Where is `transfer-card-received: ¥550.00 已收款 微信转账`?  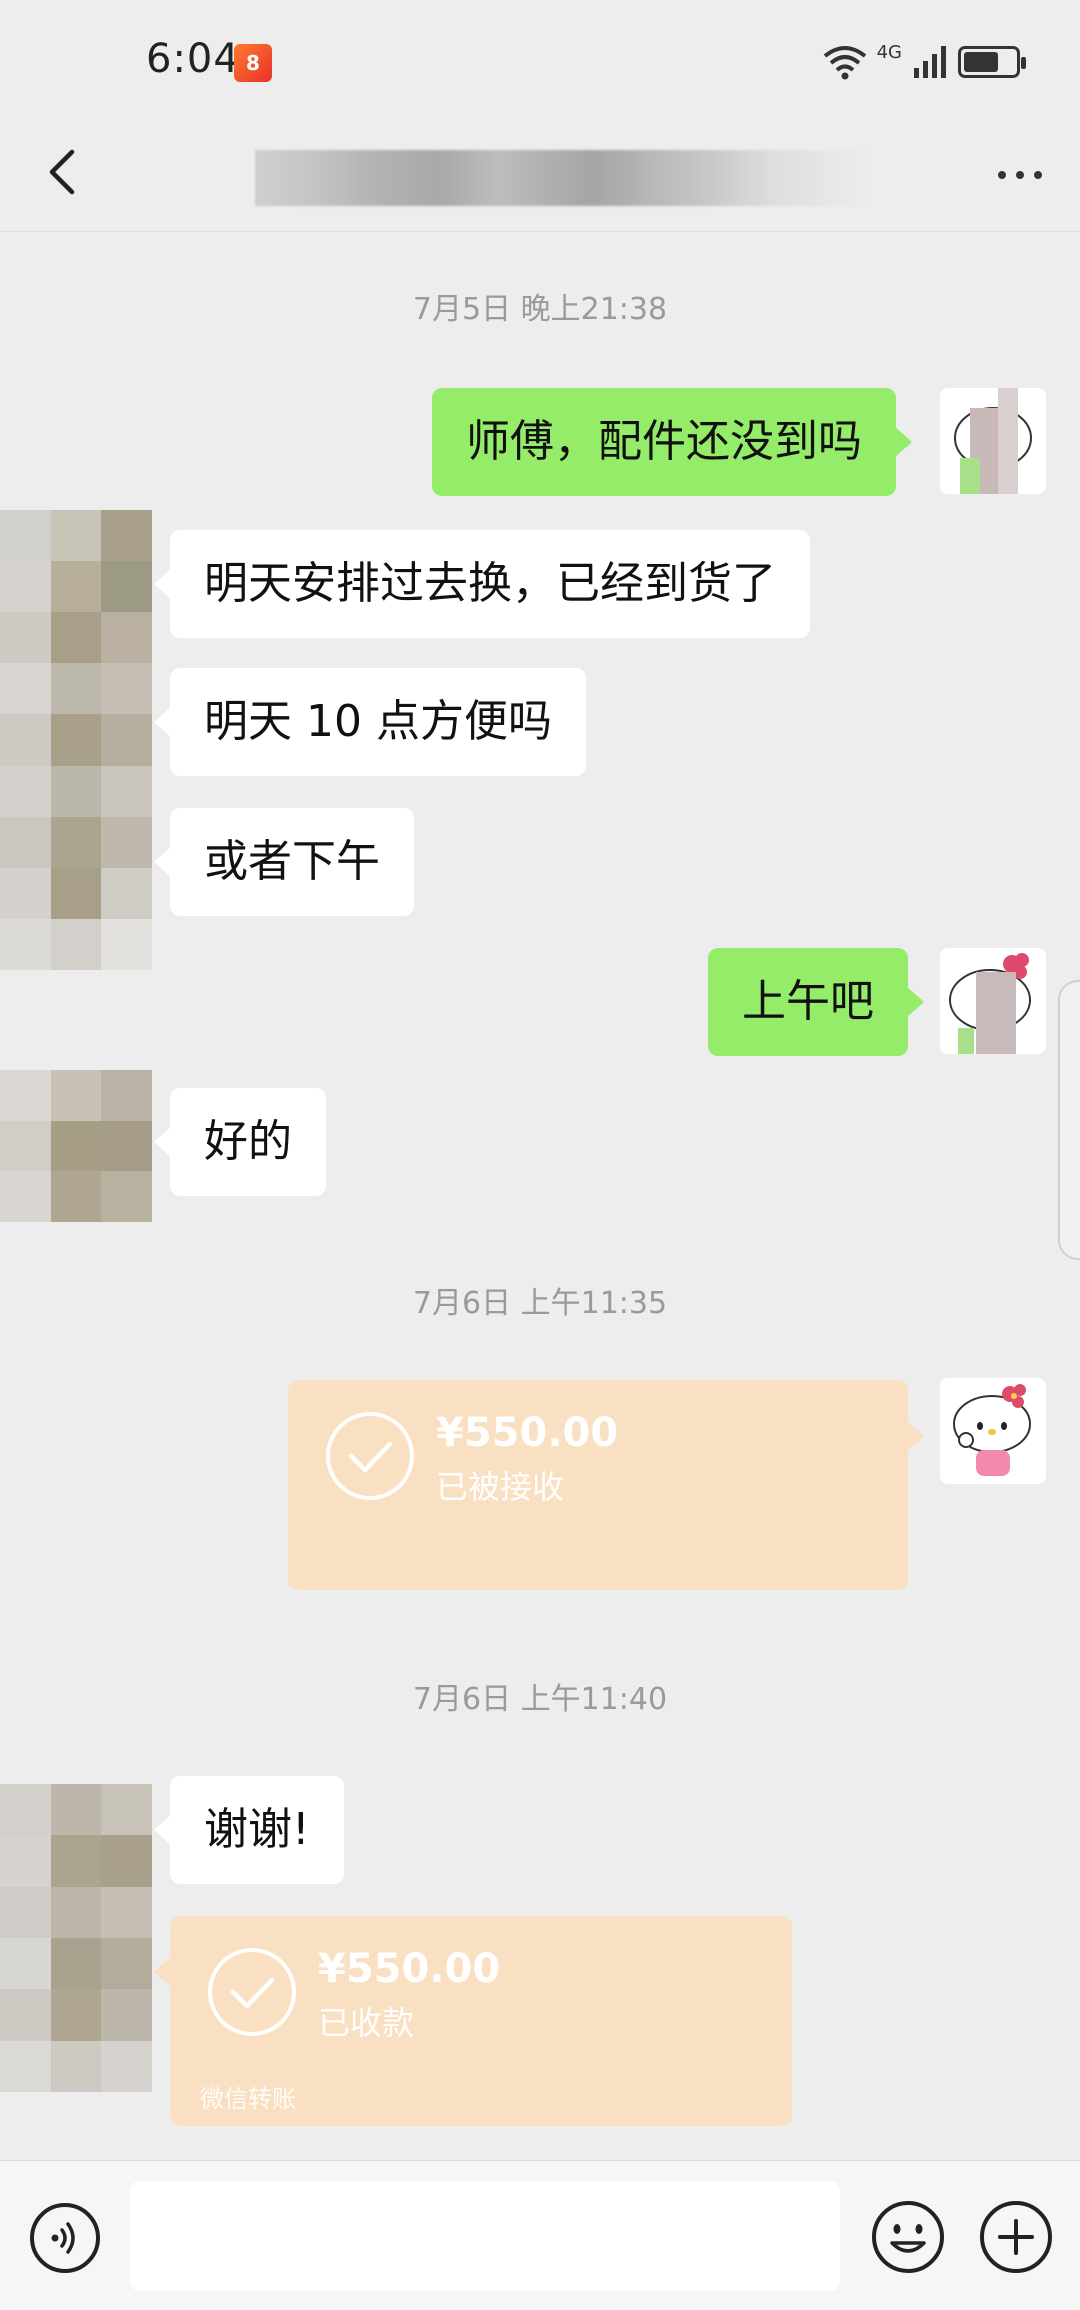 transfer-card-received: ¥550.00 已收款 微信转账 is located at coordinates (473, 2021).